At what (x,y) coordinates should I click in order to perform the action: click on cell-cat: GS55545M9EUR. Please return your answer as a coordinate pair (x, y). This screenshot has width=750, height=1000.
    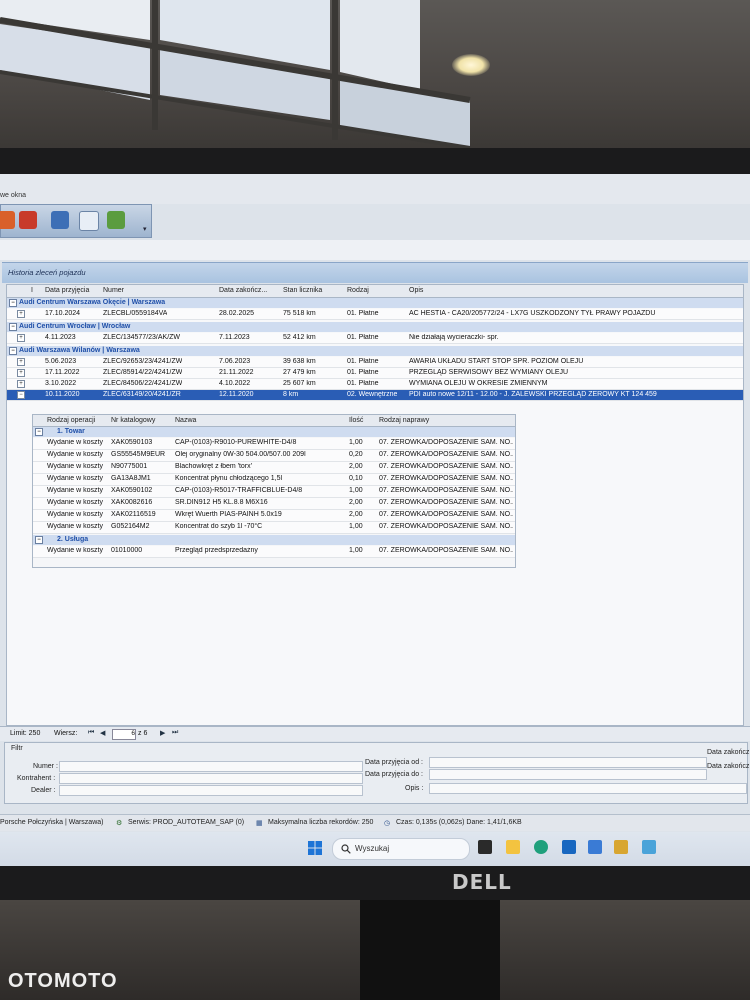
    Looking at the image, I should click on (138, 454).